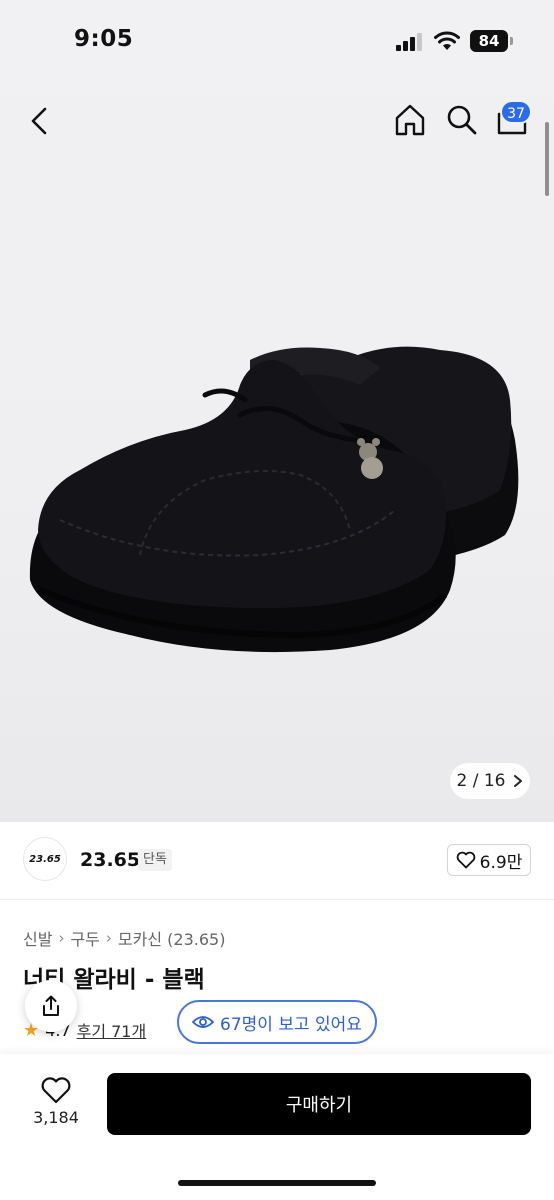 The image size is (554, 1200). Describe the element at coordinates (40, 121) in the screenshot. I see `back-icon` at that location.